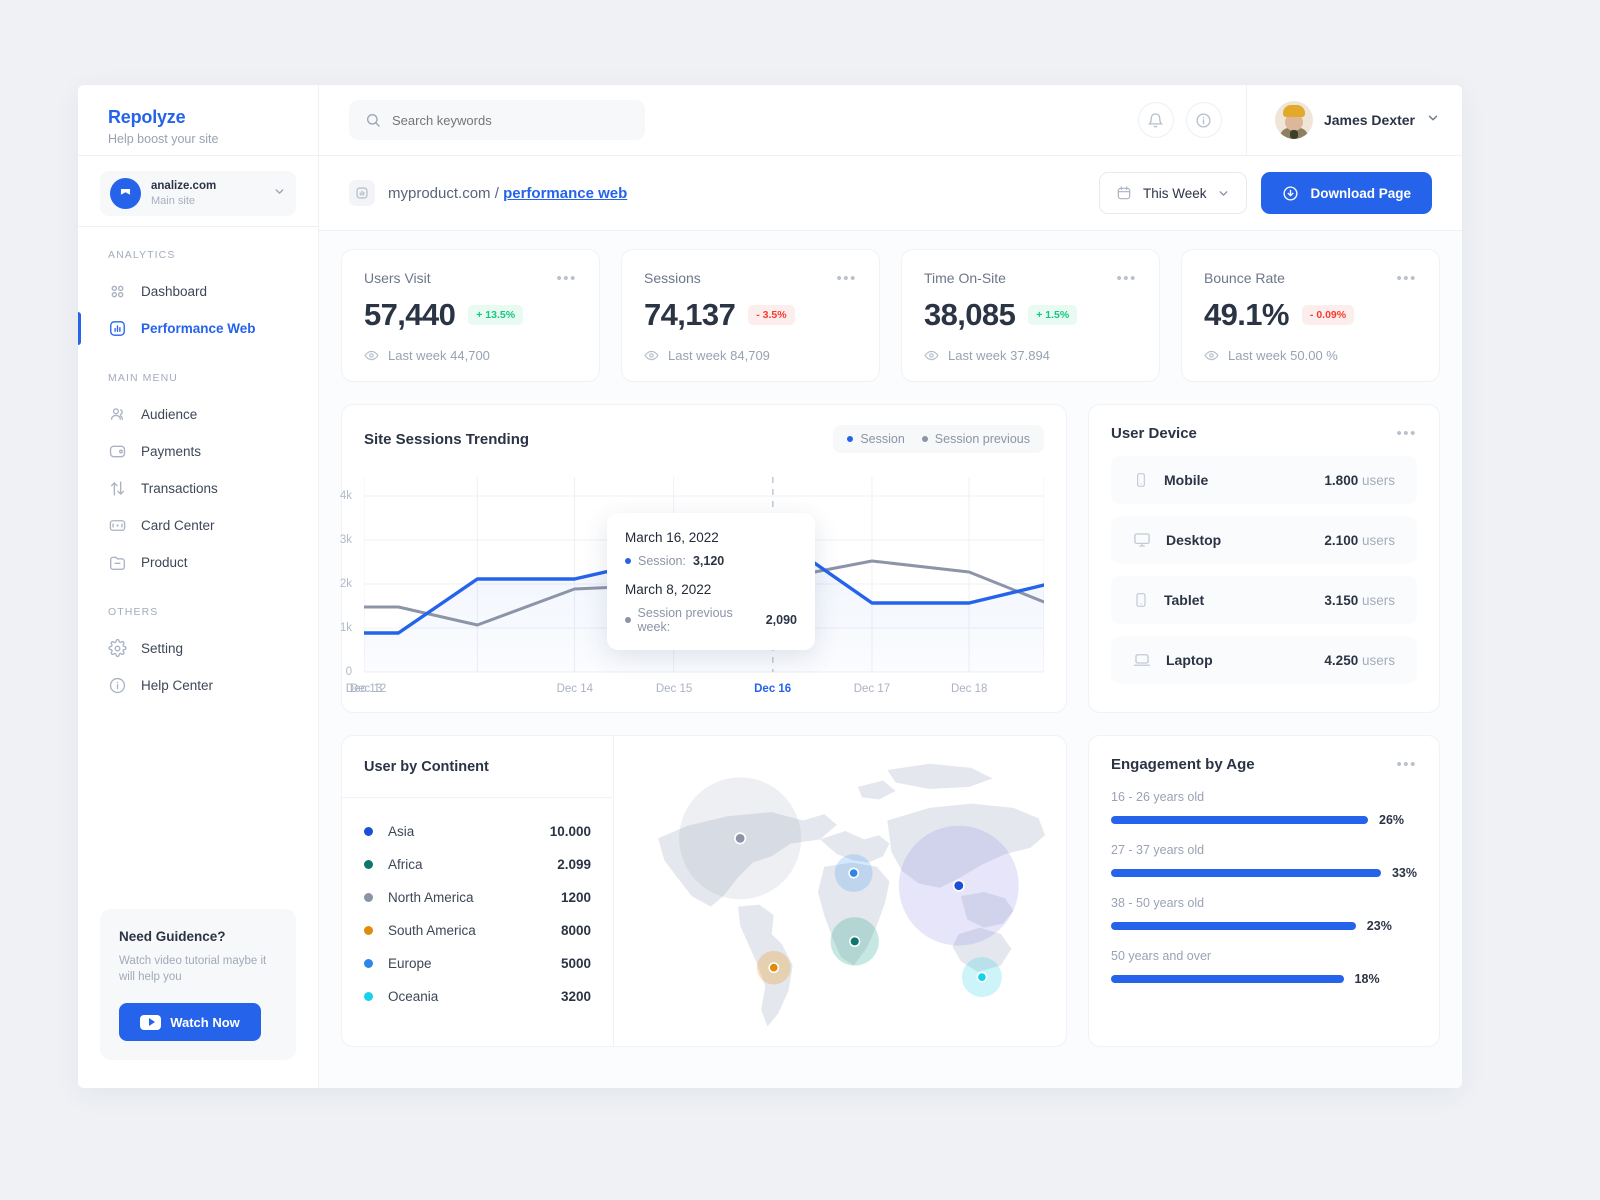 This screenshot has width=1600, height=1200. What do you see at coordinates (1264, 600) in the screenshot?
I see `device-row-tablet: Tablet 3.150 users` at bounding box center [1264, 600].